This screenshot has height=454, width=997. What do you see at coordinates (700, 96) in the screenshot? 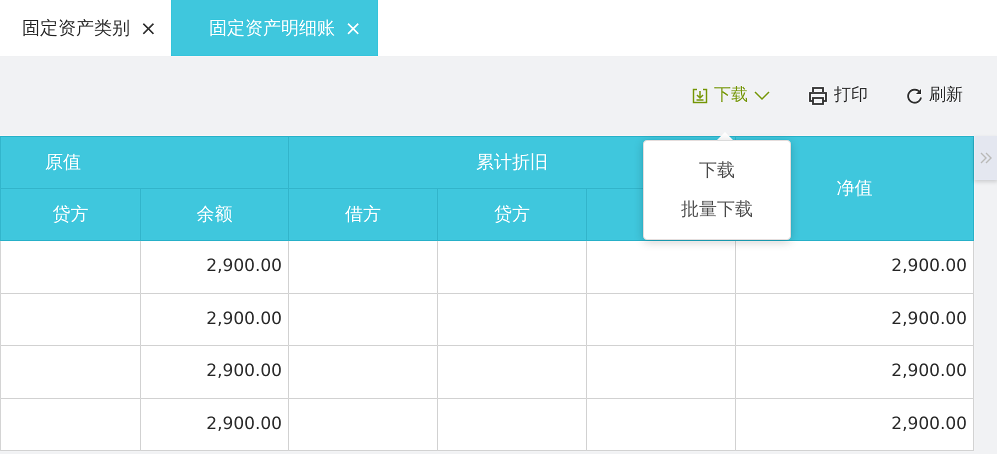
I see `download-icon` at bounding box center [700, 96].